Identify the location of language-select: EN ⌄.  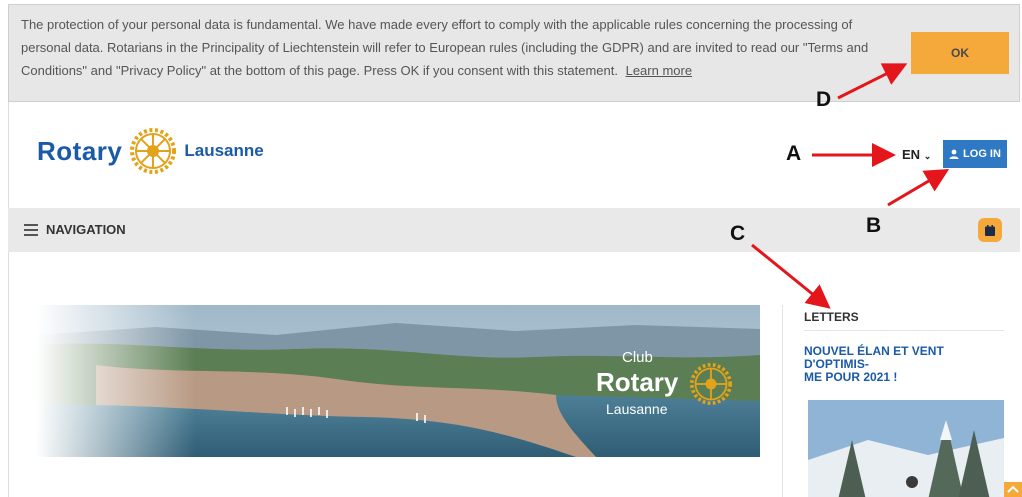
(916, 154).